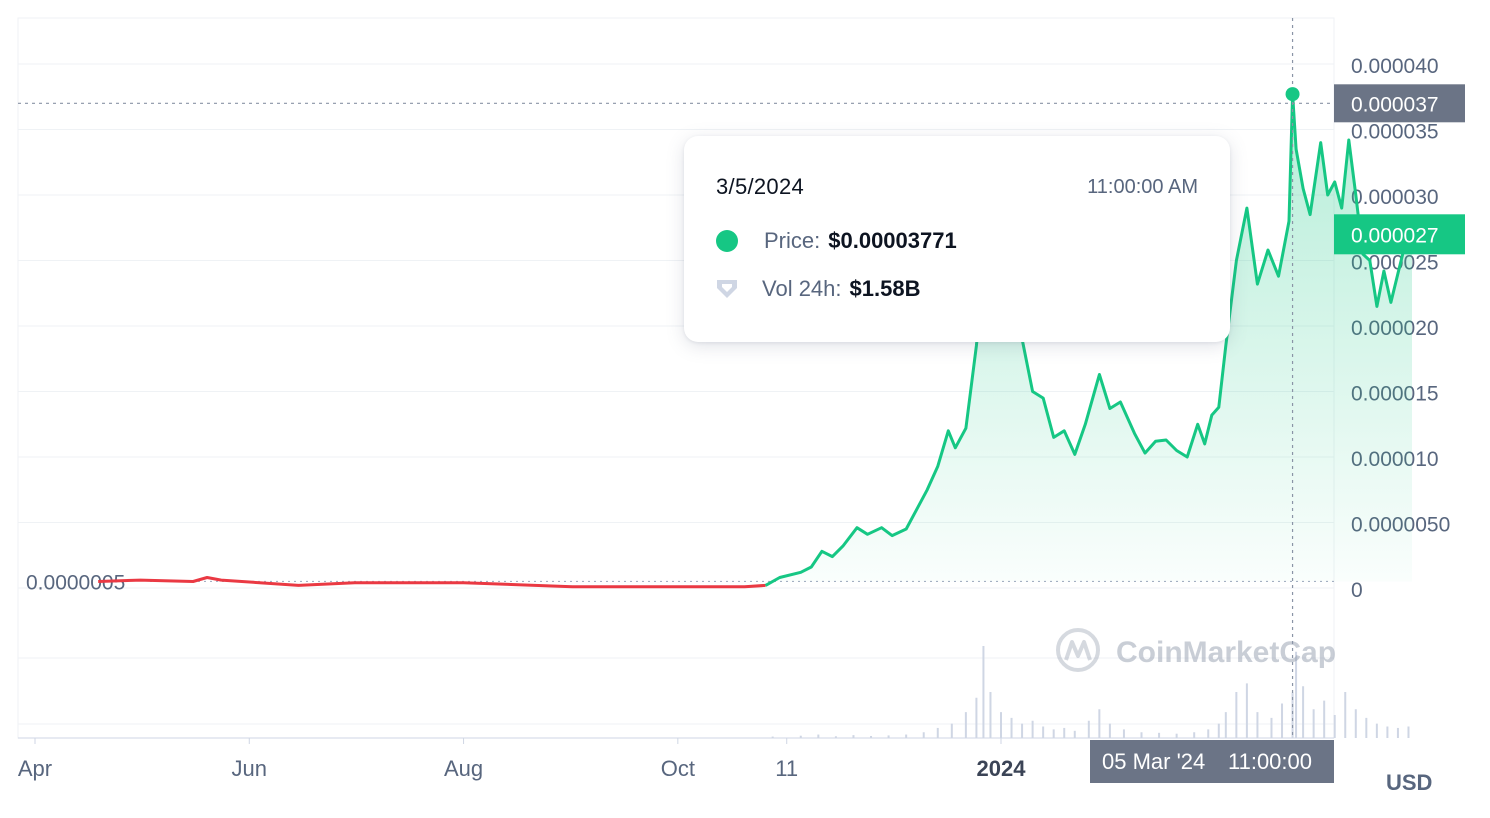 This screenshot has height=818, width=1490. What do you see at coordinates (432, 582) in the screenshot?
I see `price-line-down` at bounding box center [432, 582].